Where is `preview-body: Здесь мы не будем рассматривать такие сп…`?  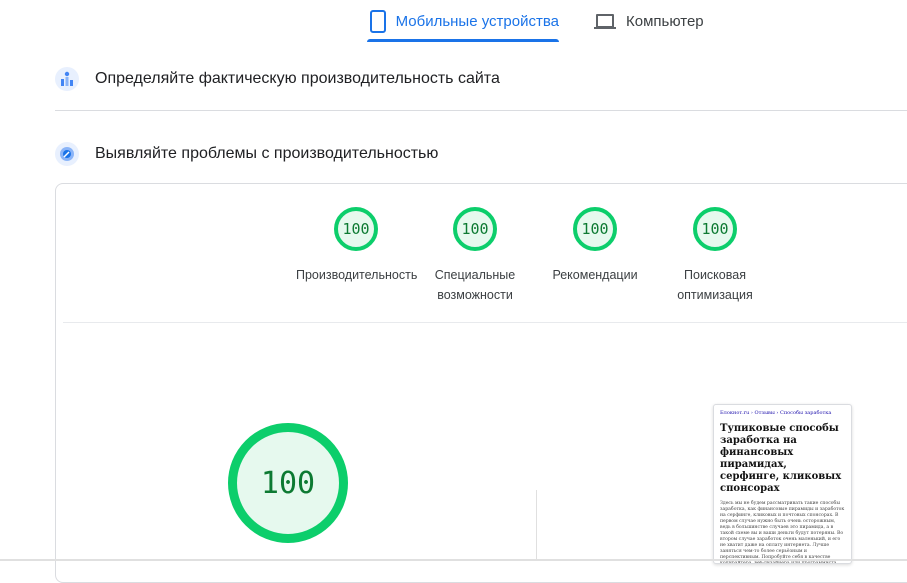
preview-body: Здесь мы не будем рассматривать такие сп… is located at coordinates (782, 532).